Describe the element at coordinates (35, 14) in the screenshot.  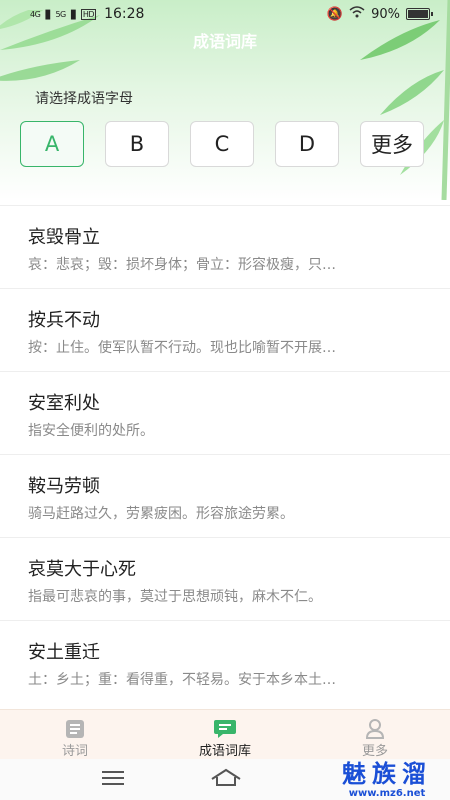
I see `signal-4g-indicator: 4G` at that location.